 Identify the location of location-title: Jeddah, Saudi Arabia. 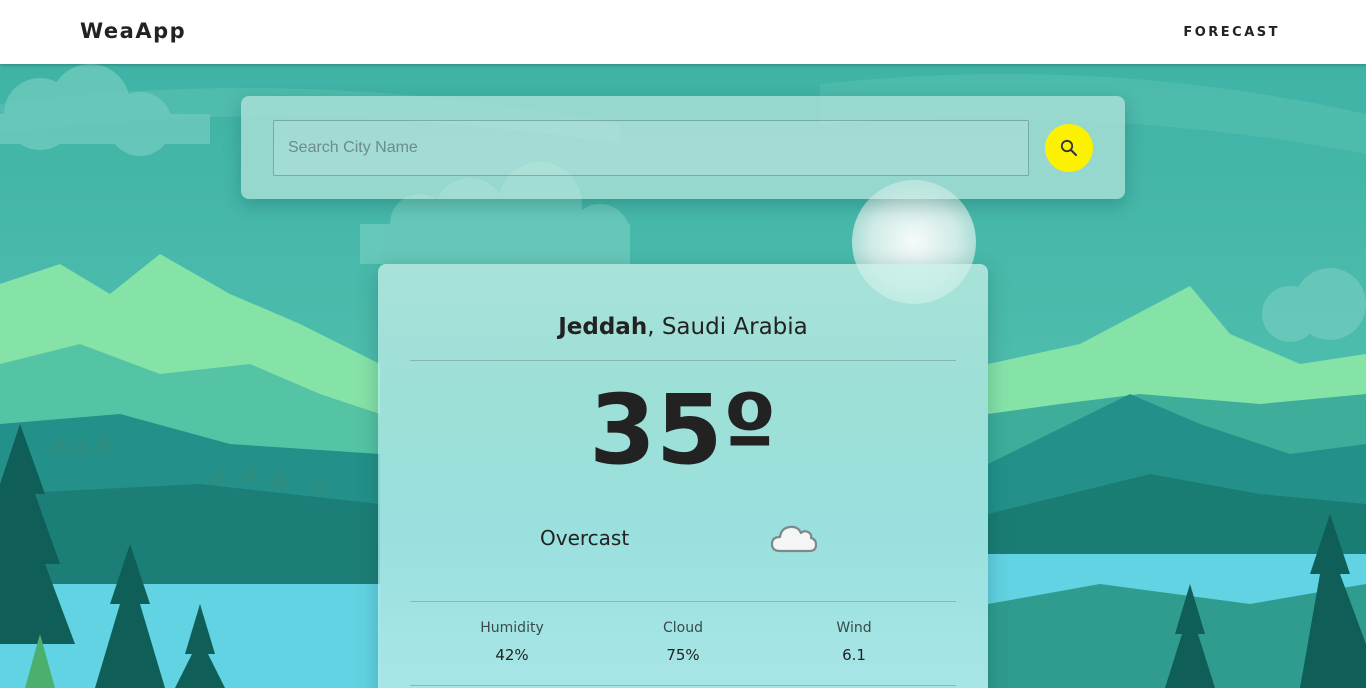
(683, 327).